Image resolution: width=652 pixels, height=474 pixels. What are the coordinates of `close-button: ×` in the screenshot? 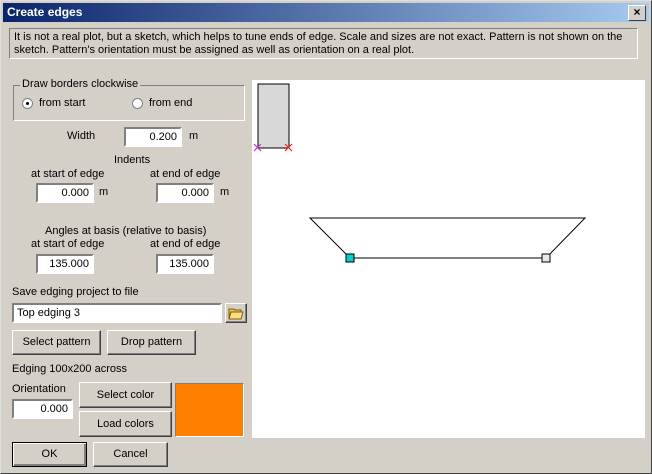 It's located at (637, 13).